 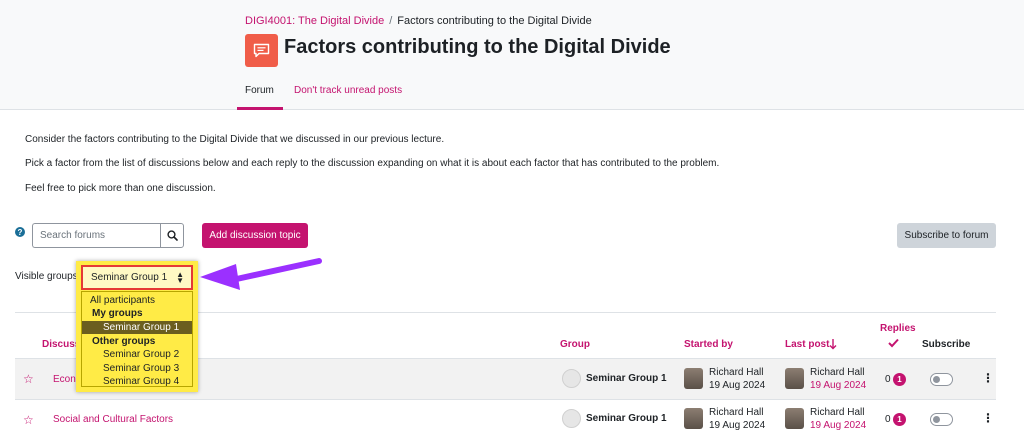 I want to click on visible-groups-select: Seminar Group 1 ▲ ▼, so click(x=137, y=277).